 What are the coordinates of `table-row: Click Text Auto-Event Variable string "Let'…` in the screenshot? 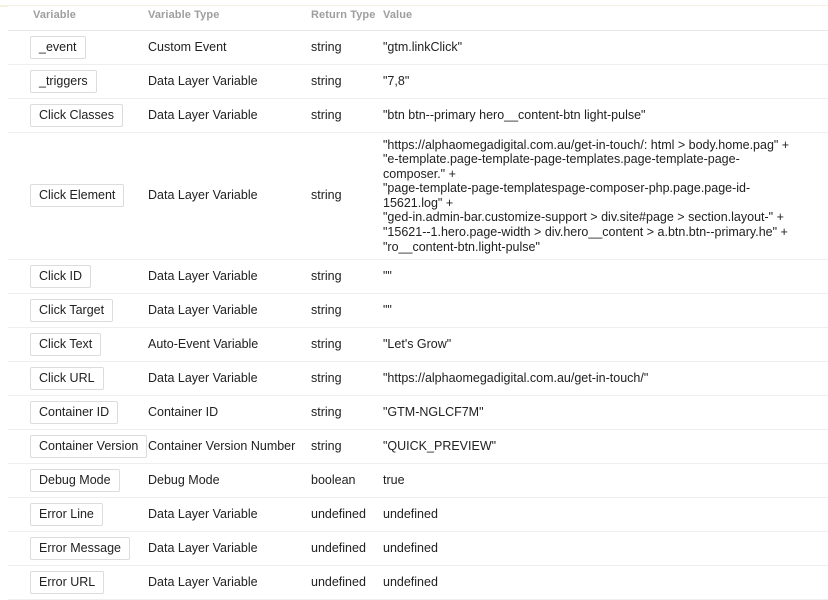 It's located at (418, 345).